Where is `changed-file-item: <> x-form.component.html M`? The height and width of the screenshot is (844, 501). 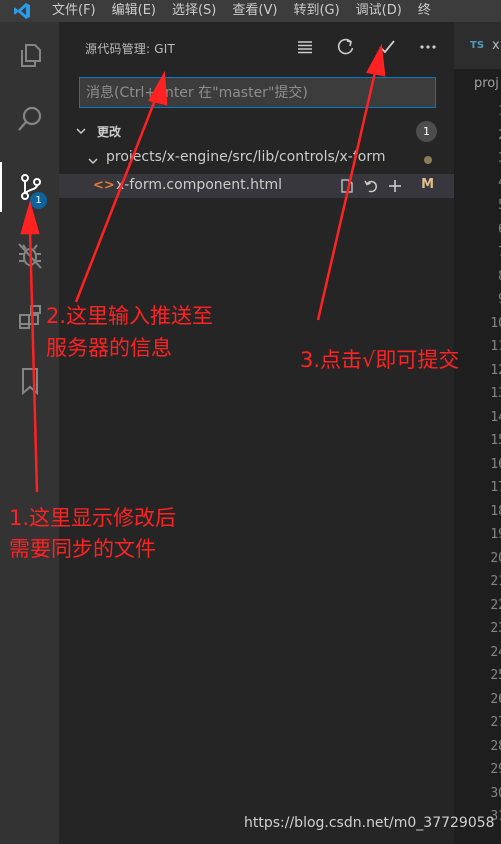 changed-file-item: <> x-form.component.html M is located at coordinates (256, 186).